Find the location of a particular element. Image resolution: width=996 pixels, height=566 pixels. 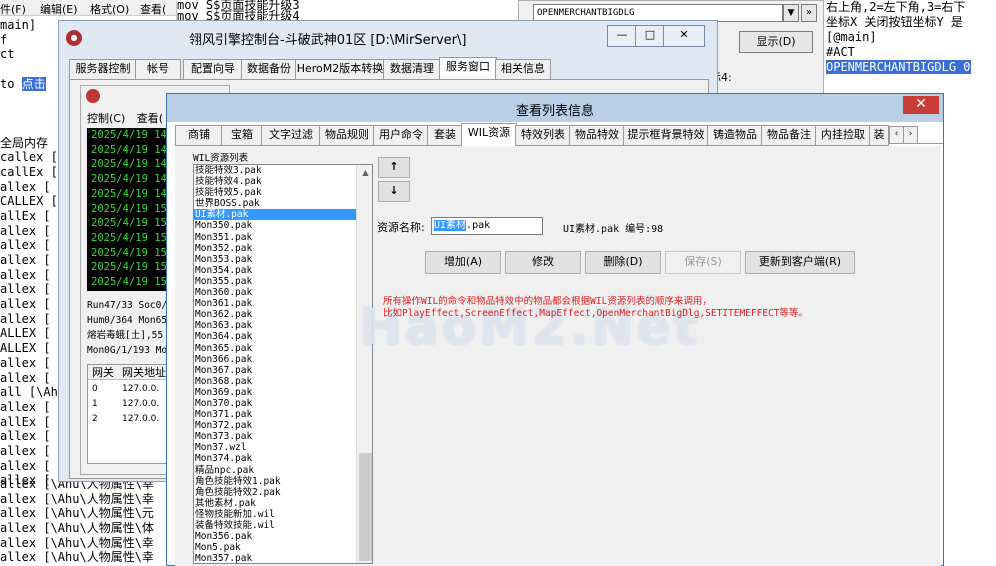

tab-1: 宝箱 is located at coordinates (242, 135).